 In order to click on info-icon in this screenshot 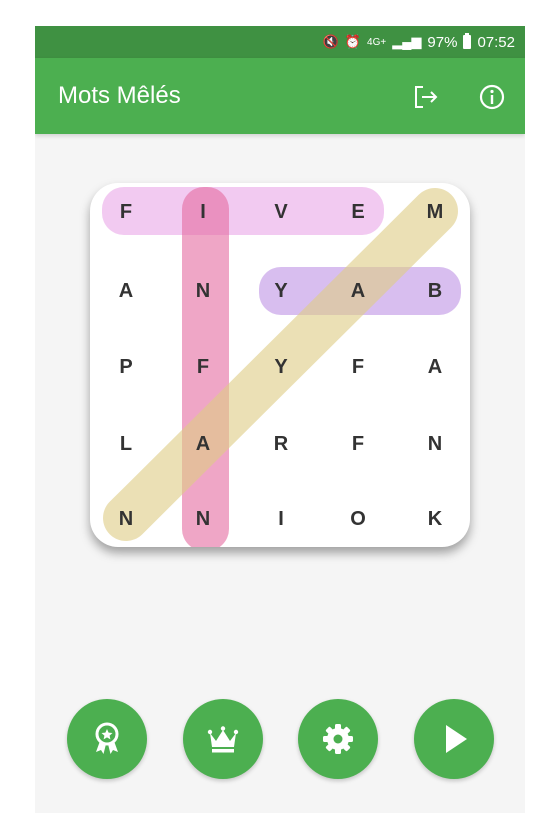, I will do `click(492, 97)`.